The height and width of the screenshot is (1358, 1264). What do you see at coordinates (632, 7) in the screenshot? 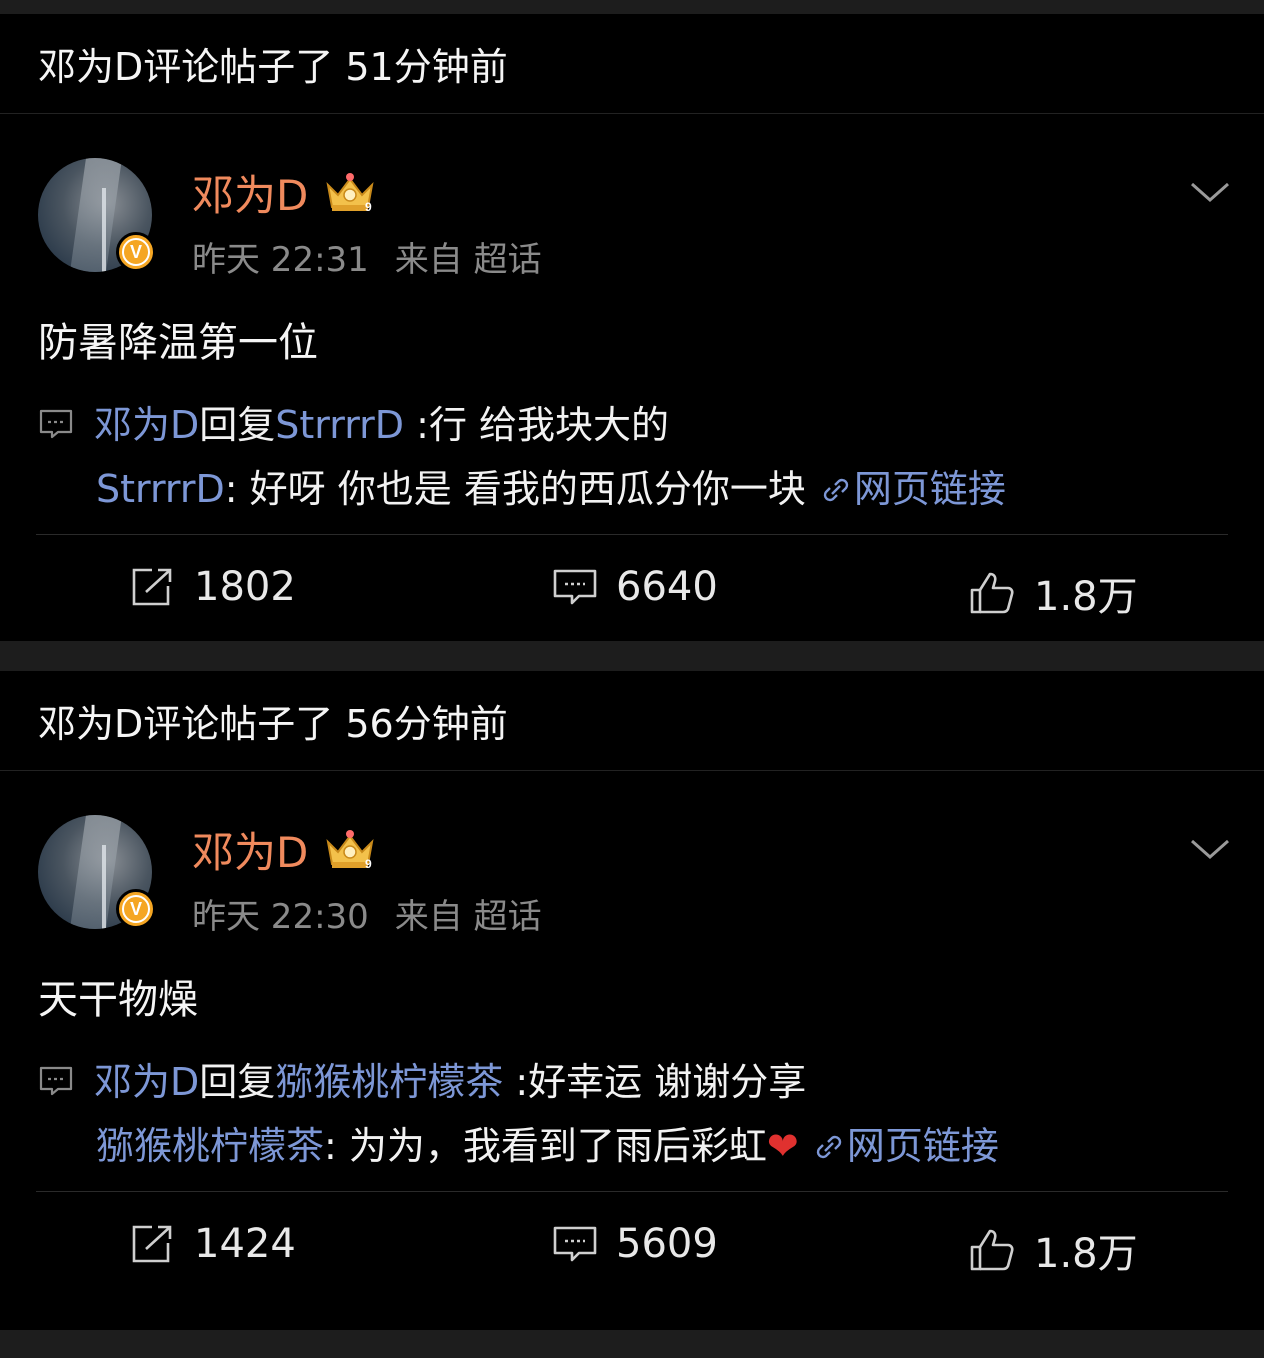
I see `top-gap` at bounding box center [632, 7].